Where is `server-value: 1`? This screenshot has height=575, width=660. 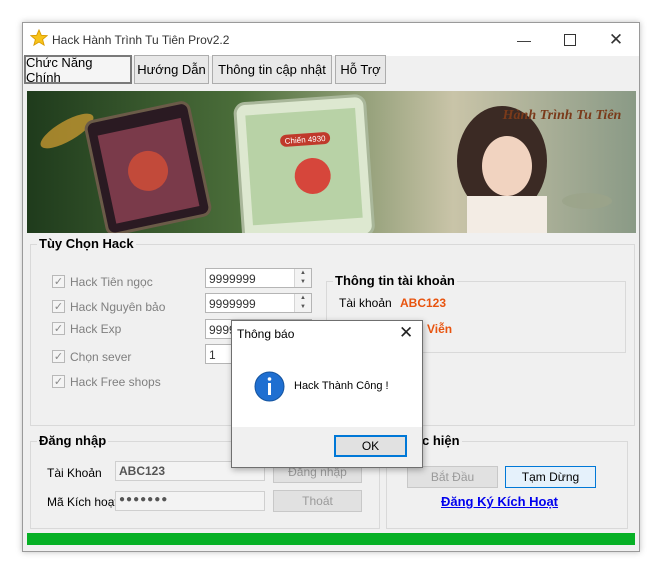
server-value: 1 is located at coordinates (212, 355).